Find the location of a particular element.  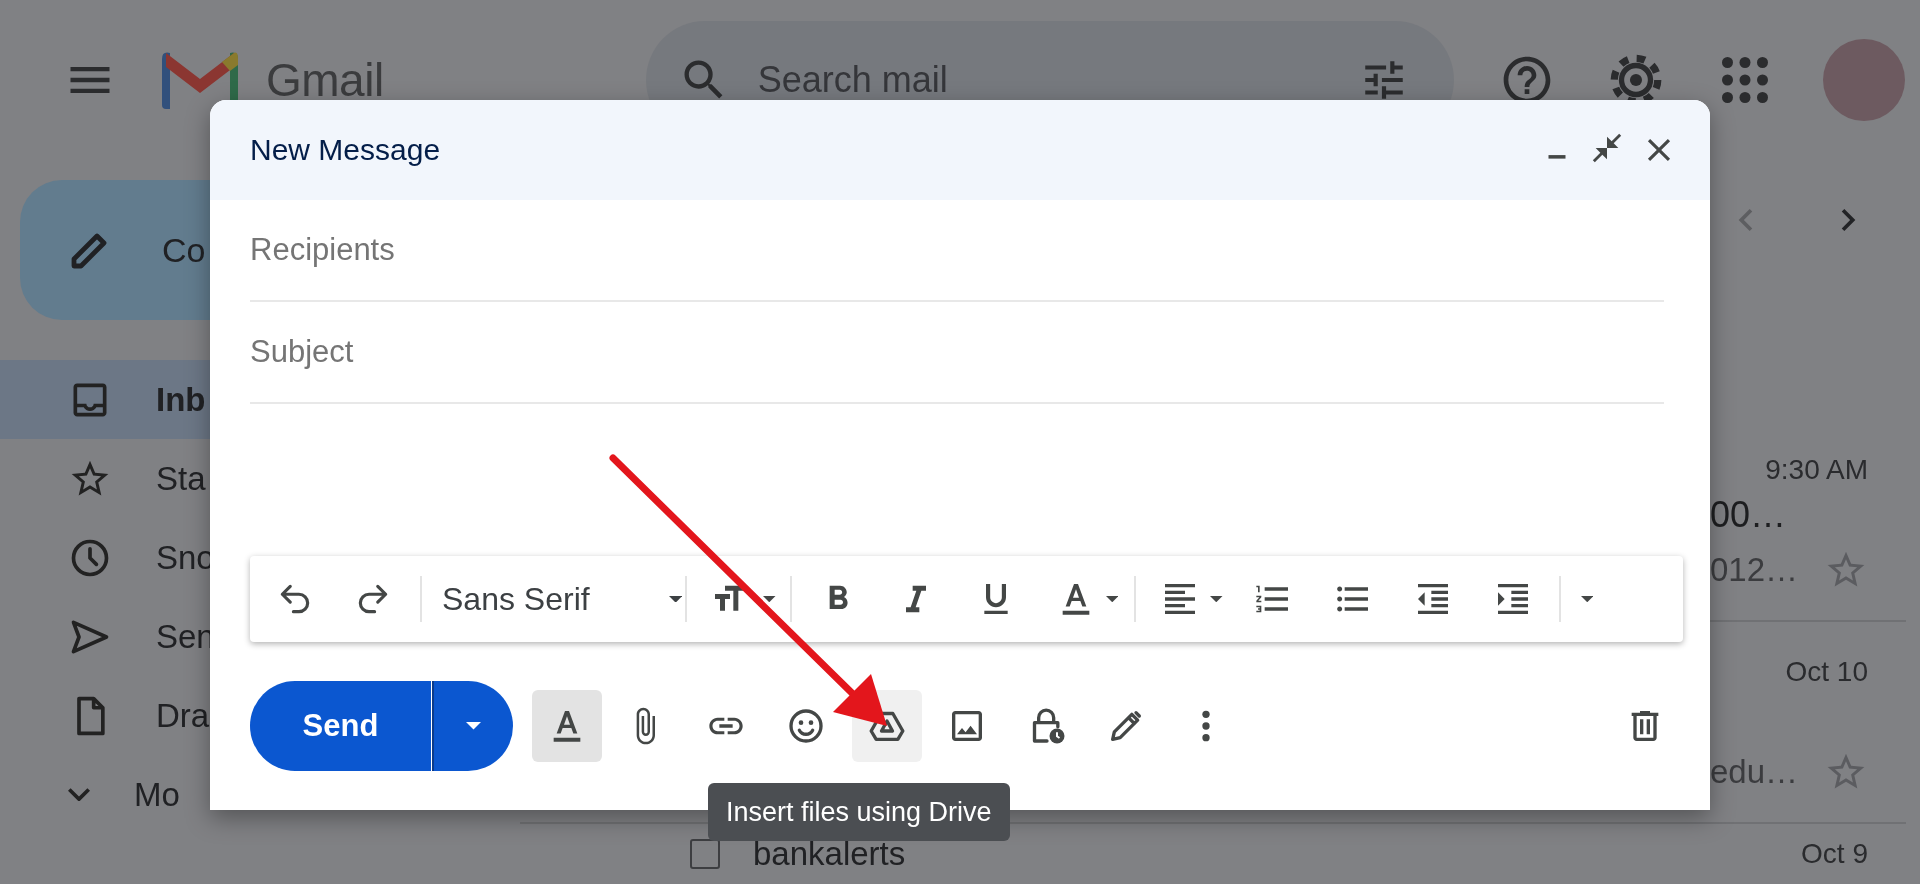

search-field: Search mail is located at coordinates (1057, 80).